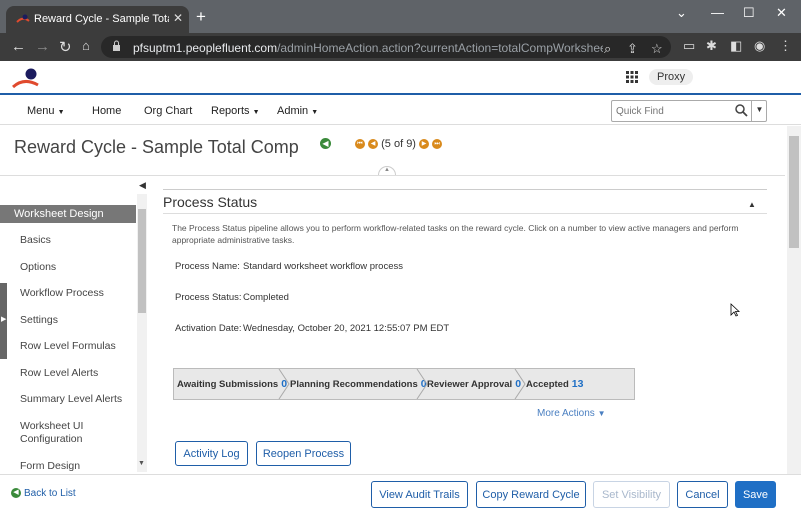 The image size is (801, 518). What do you see at coordinates (437, 144) in the screenshot?
I see `last-record-icon: ⏭` at bounding box center [437, 144].